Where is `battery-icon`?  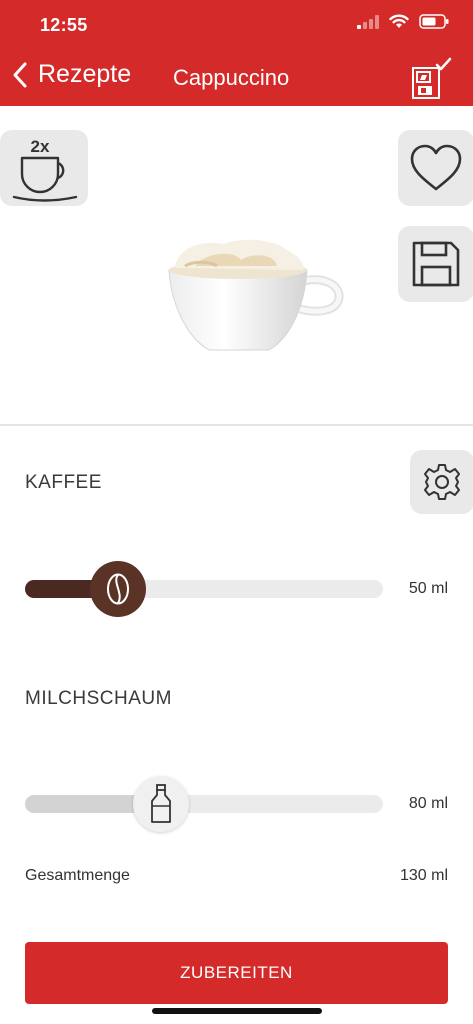 battery-icon is located at coordinates (434, 21).